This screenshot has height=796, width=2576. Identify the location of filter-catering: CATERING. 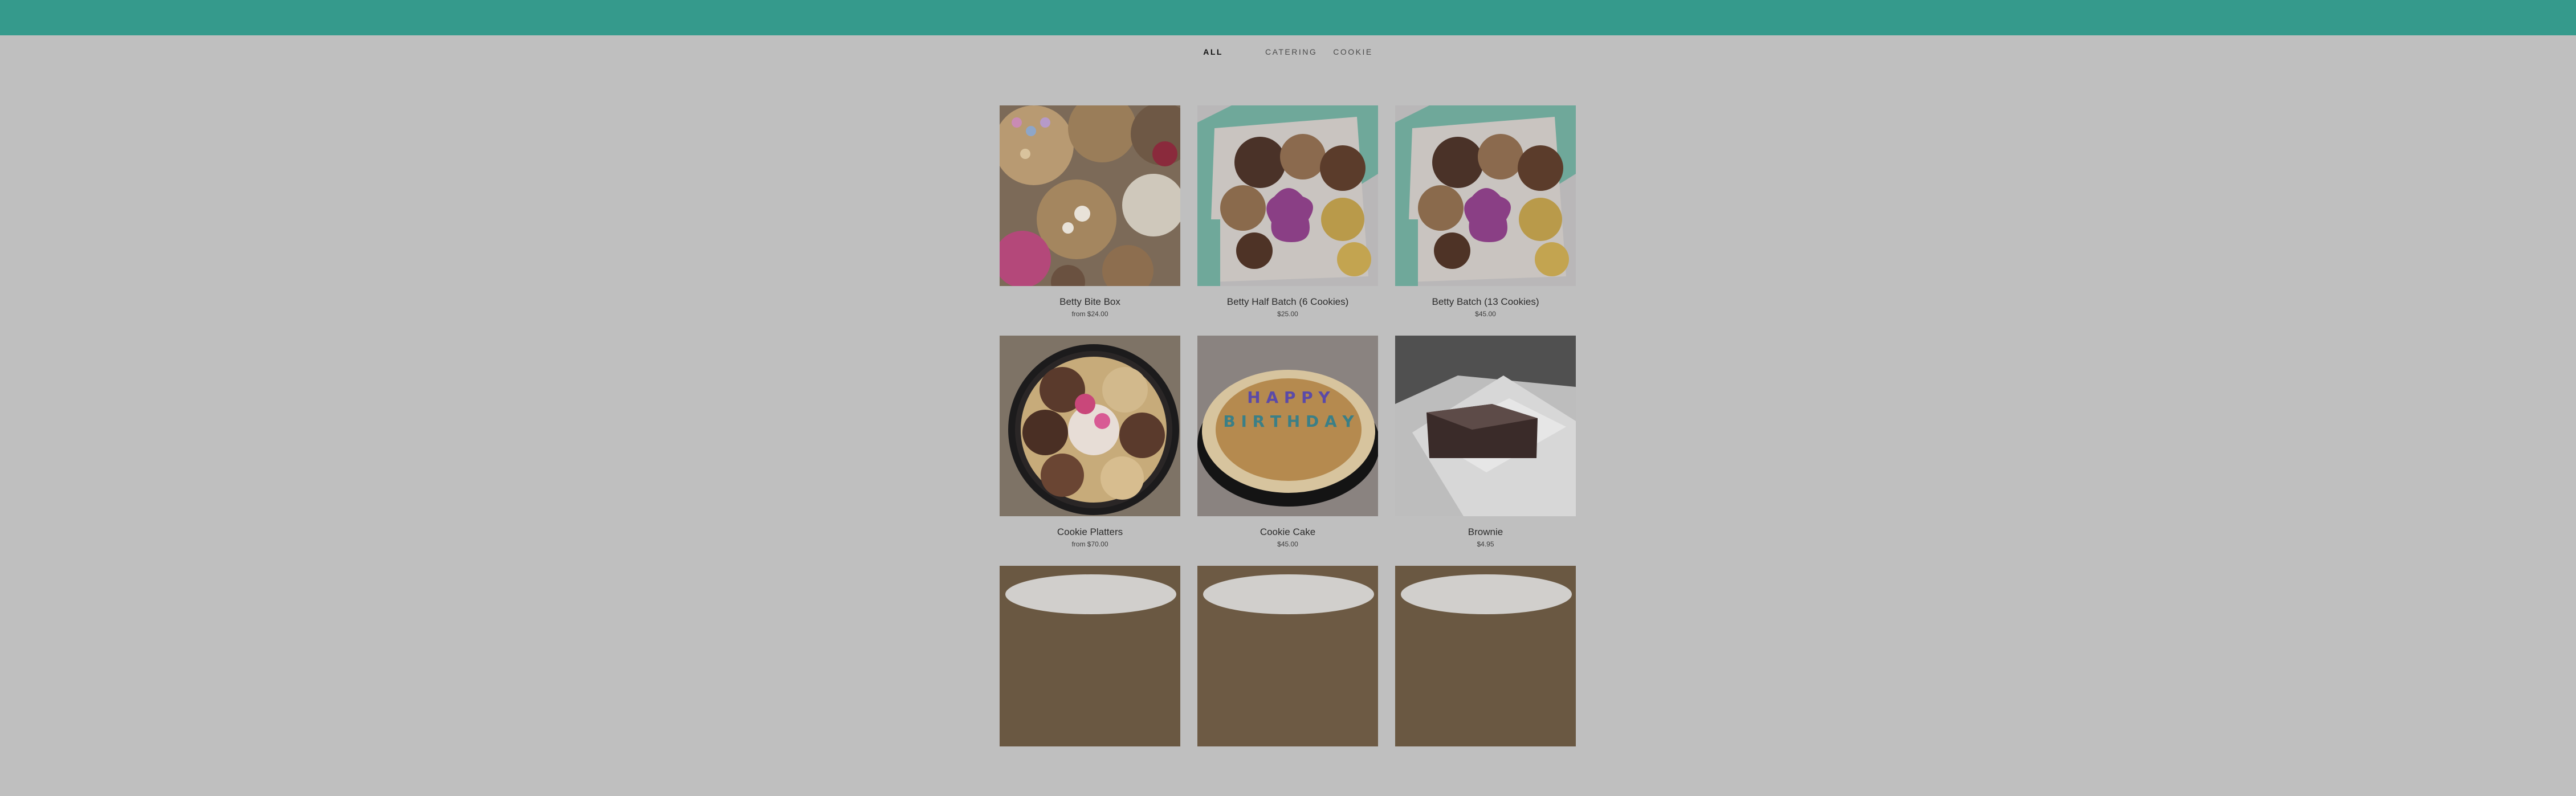
(1291, 51).